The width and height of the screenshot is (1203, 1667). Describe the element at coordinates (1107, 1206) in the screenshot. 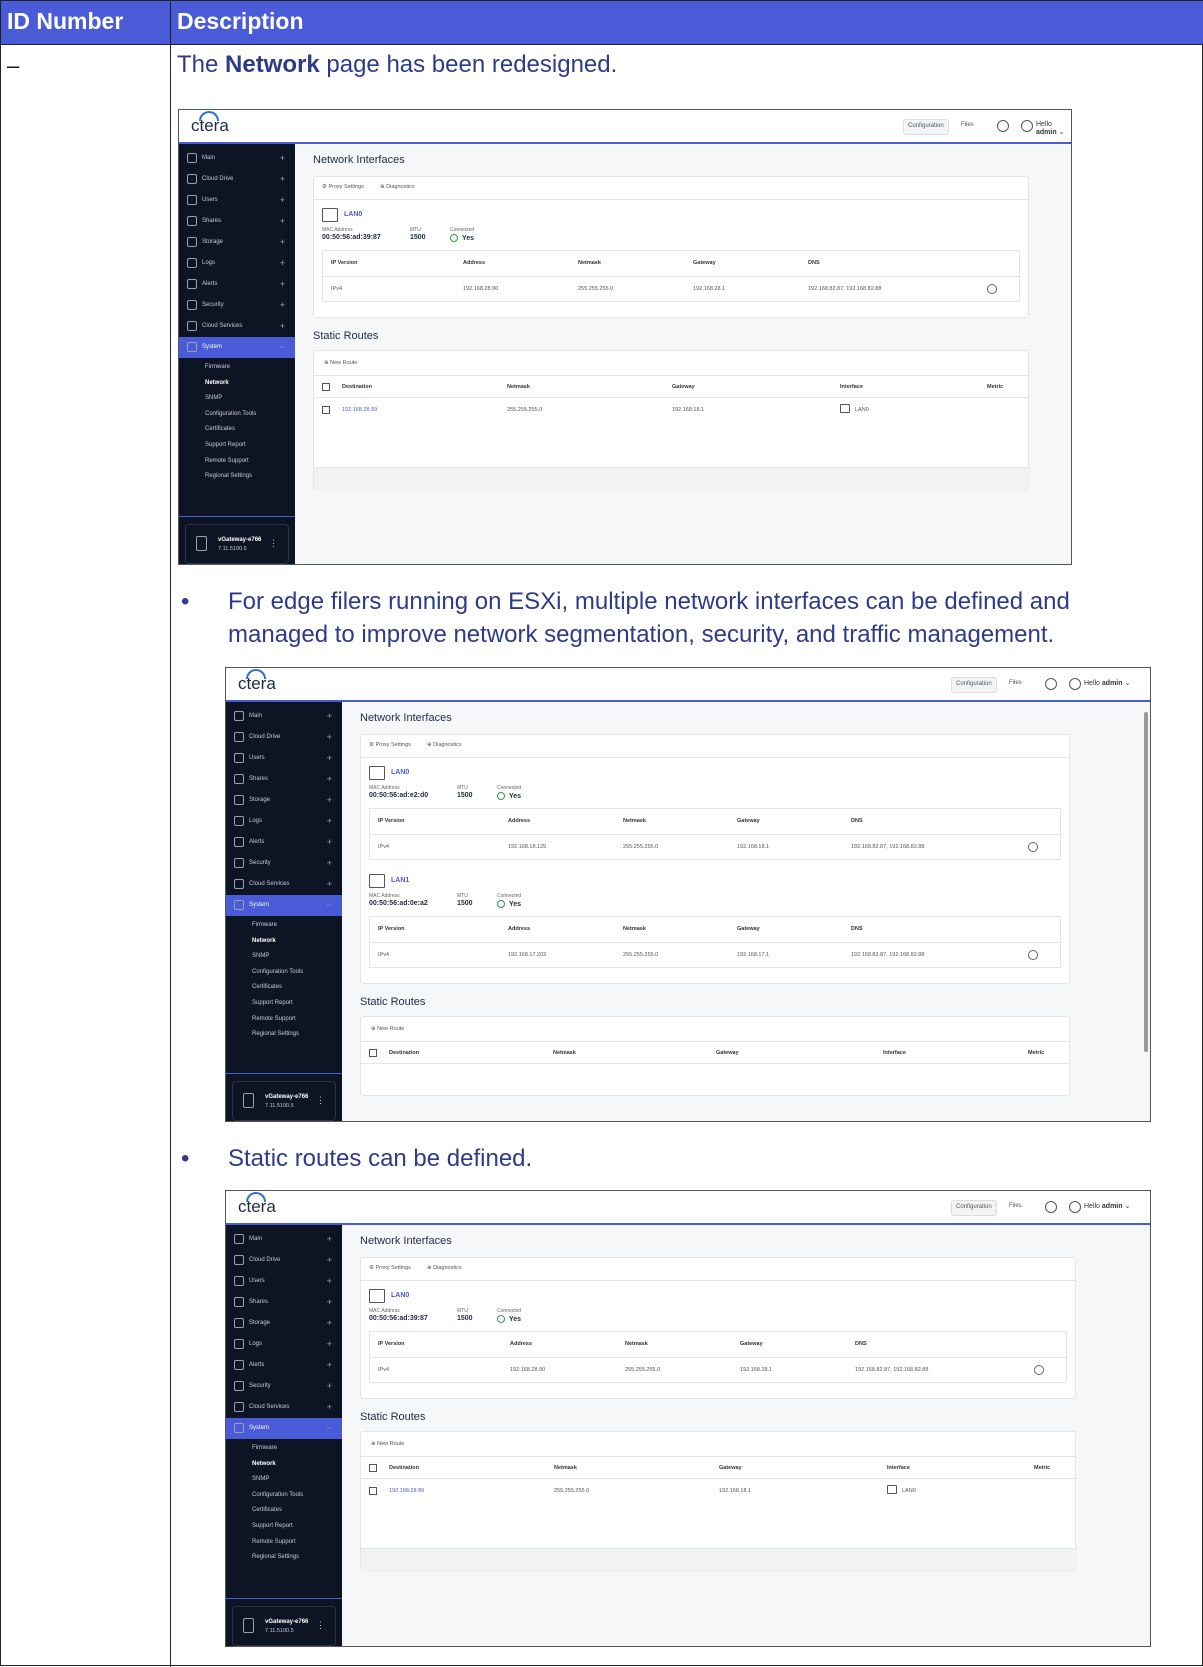

I see `user-menu: Hello admin ⌄` at that location.